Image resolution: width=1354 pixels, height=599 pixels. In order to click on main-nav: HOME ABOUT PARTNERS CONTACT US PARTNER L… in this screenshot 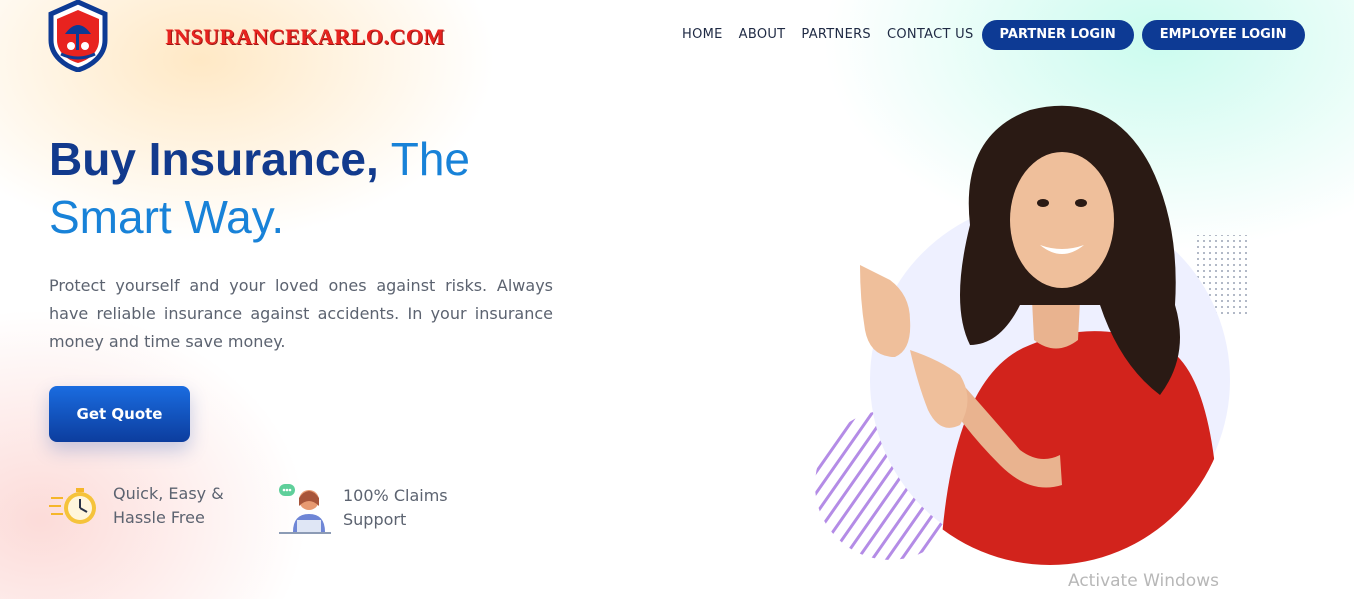, I will do `click(993, 34)`.